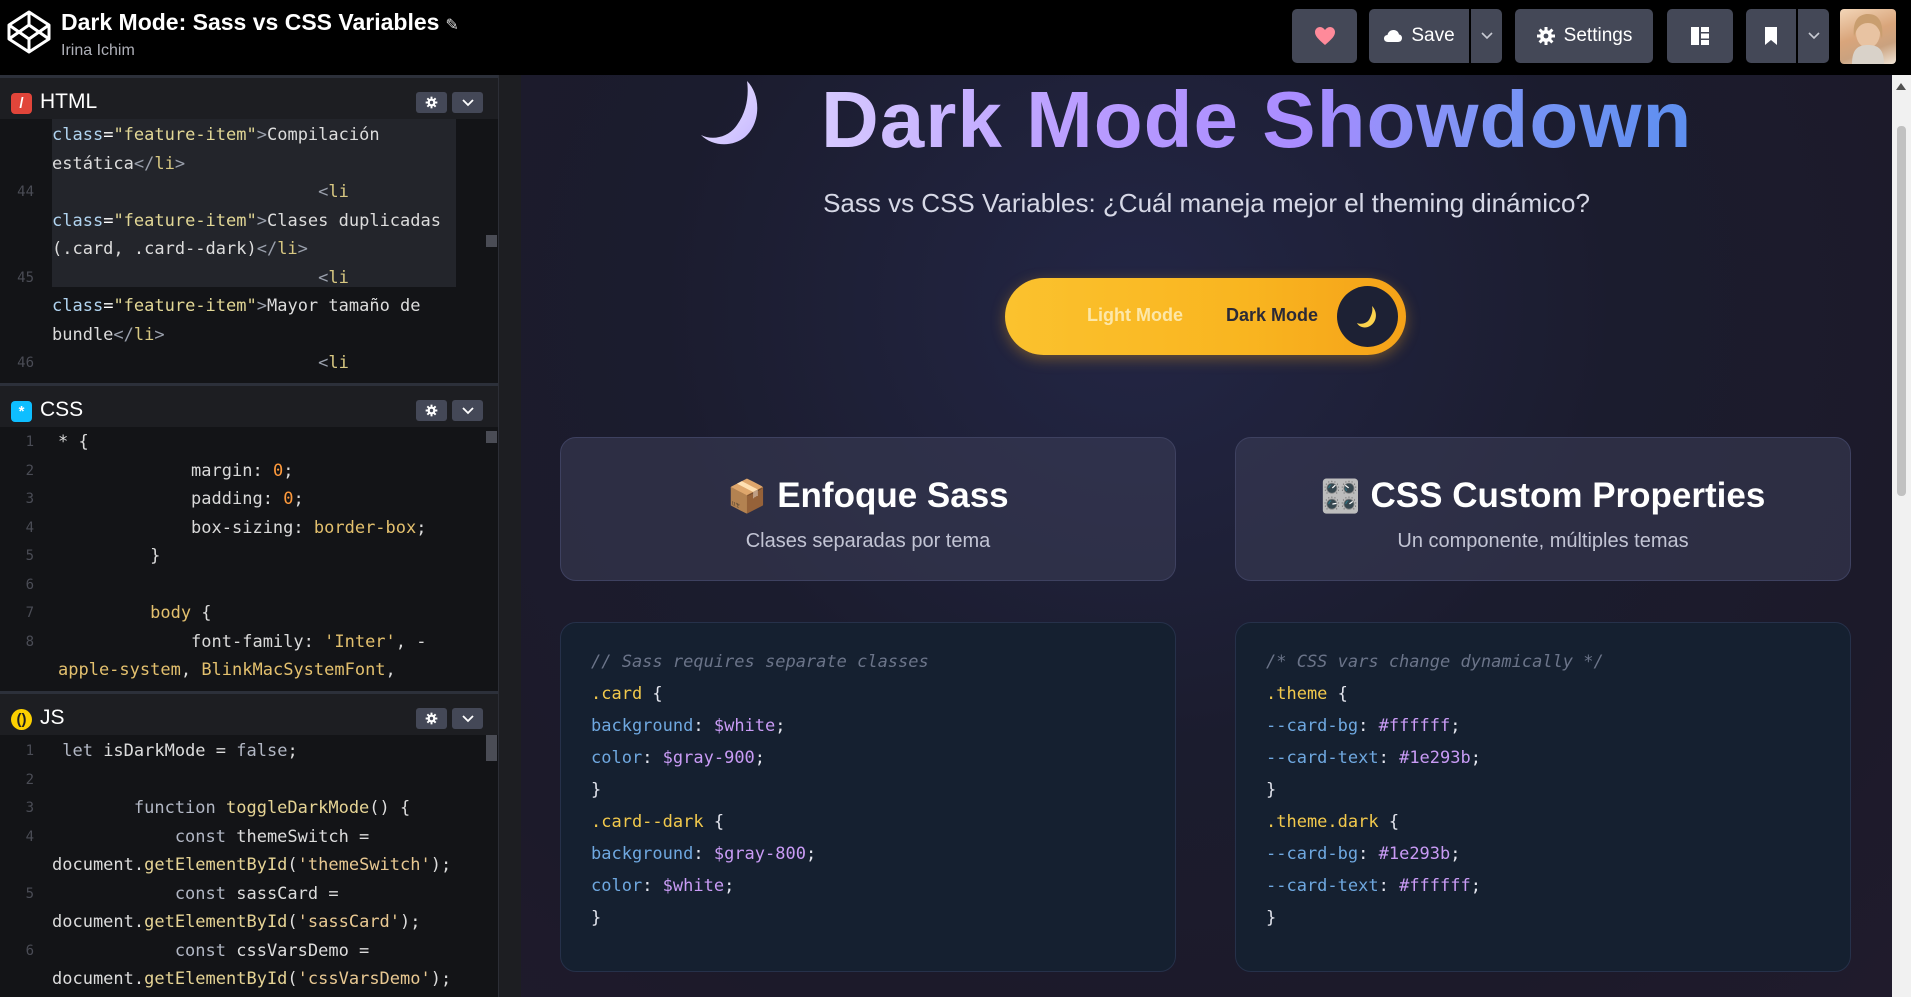 The image size is (1911, 997). Describe the element at coordinates (1901, 311) in the screenshot. I see `window-scrollbar-thumb` at that location.